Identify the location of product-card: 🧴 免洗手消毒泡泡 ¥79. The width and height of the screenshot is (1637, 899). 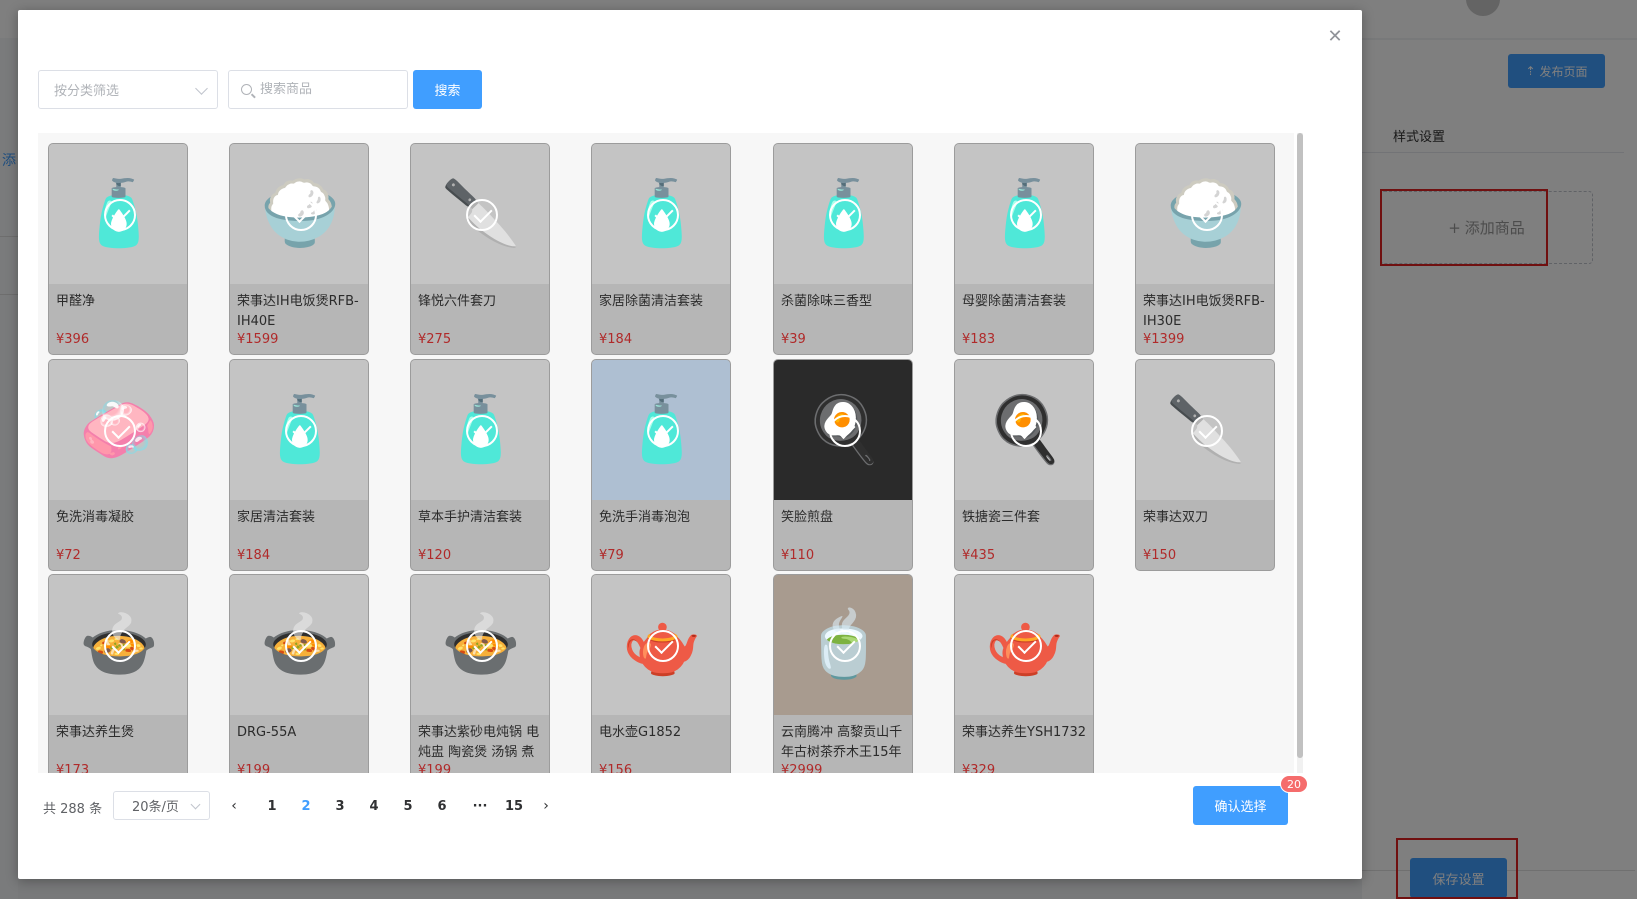
(661, 465).